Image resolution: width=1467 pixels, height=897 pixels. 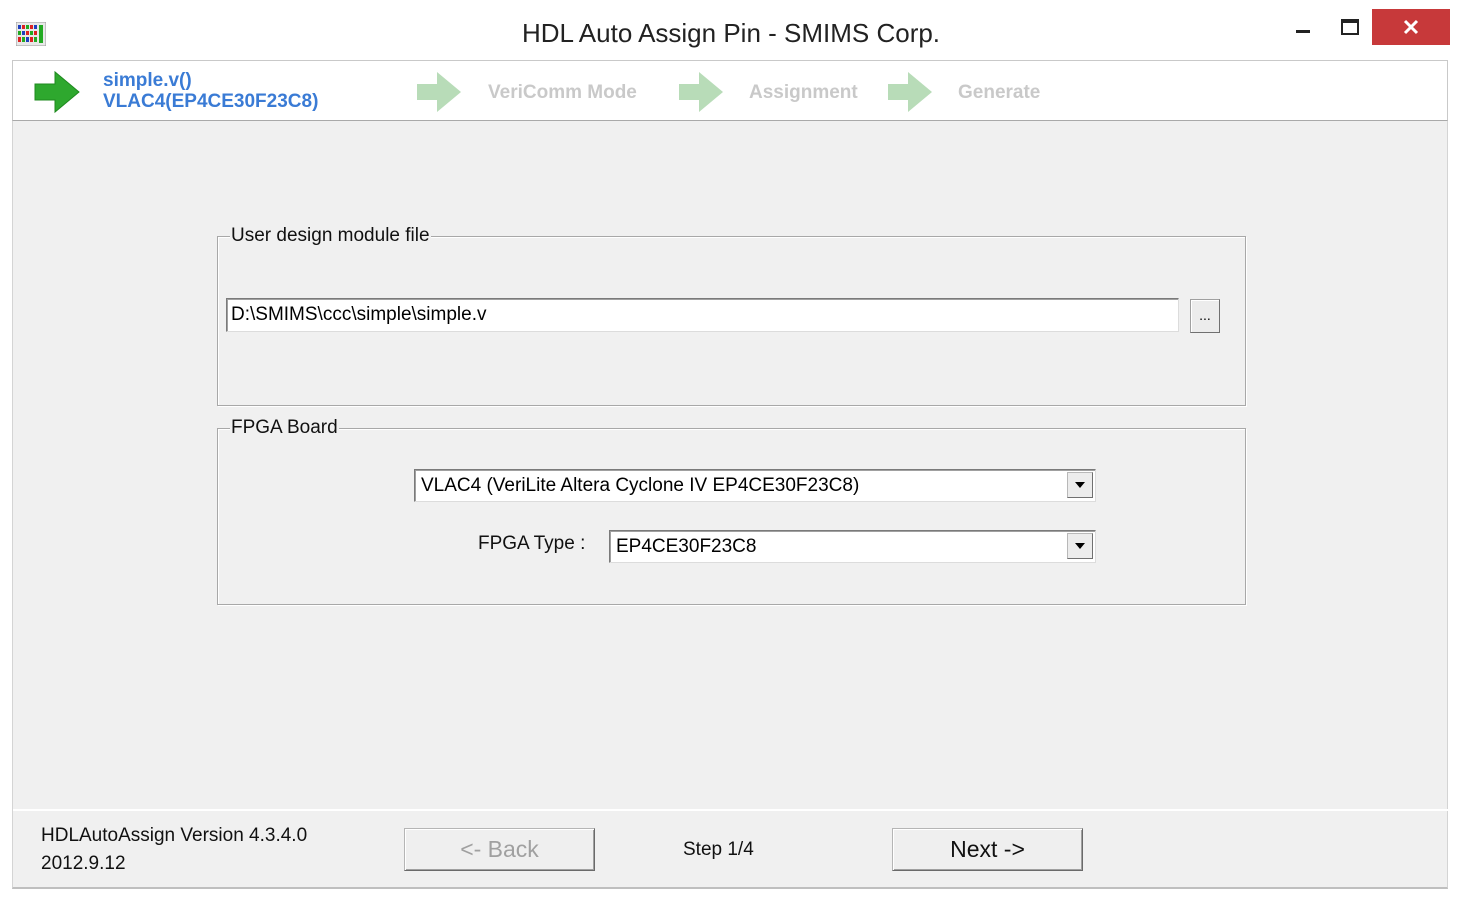 I want to click on fpga-type-select: EP4CE30F23C8, so click(x=852, y=546).